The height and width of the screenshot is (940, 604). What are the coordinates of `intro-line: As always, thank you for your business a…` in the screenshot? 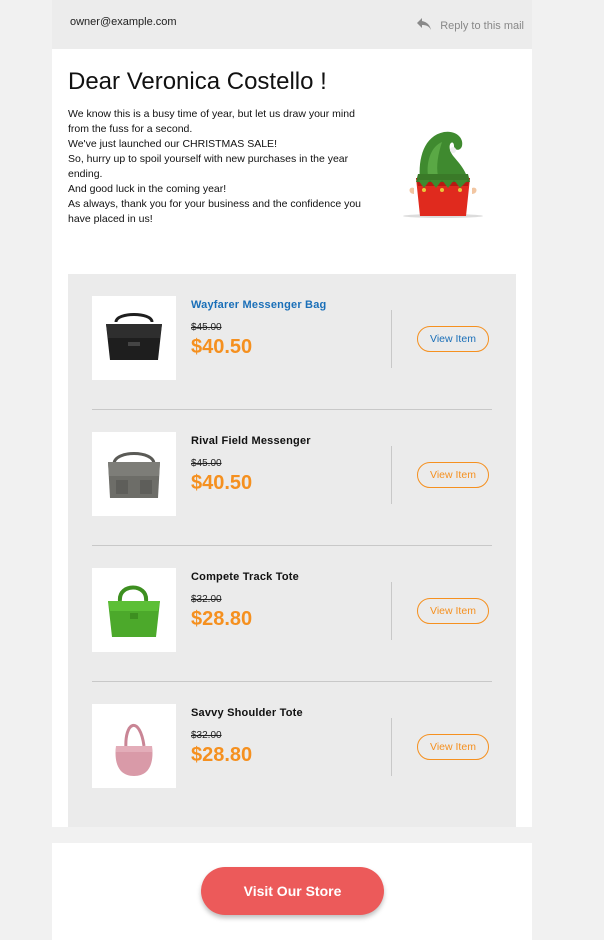 It's located at (215, 204).